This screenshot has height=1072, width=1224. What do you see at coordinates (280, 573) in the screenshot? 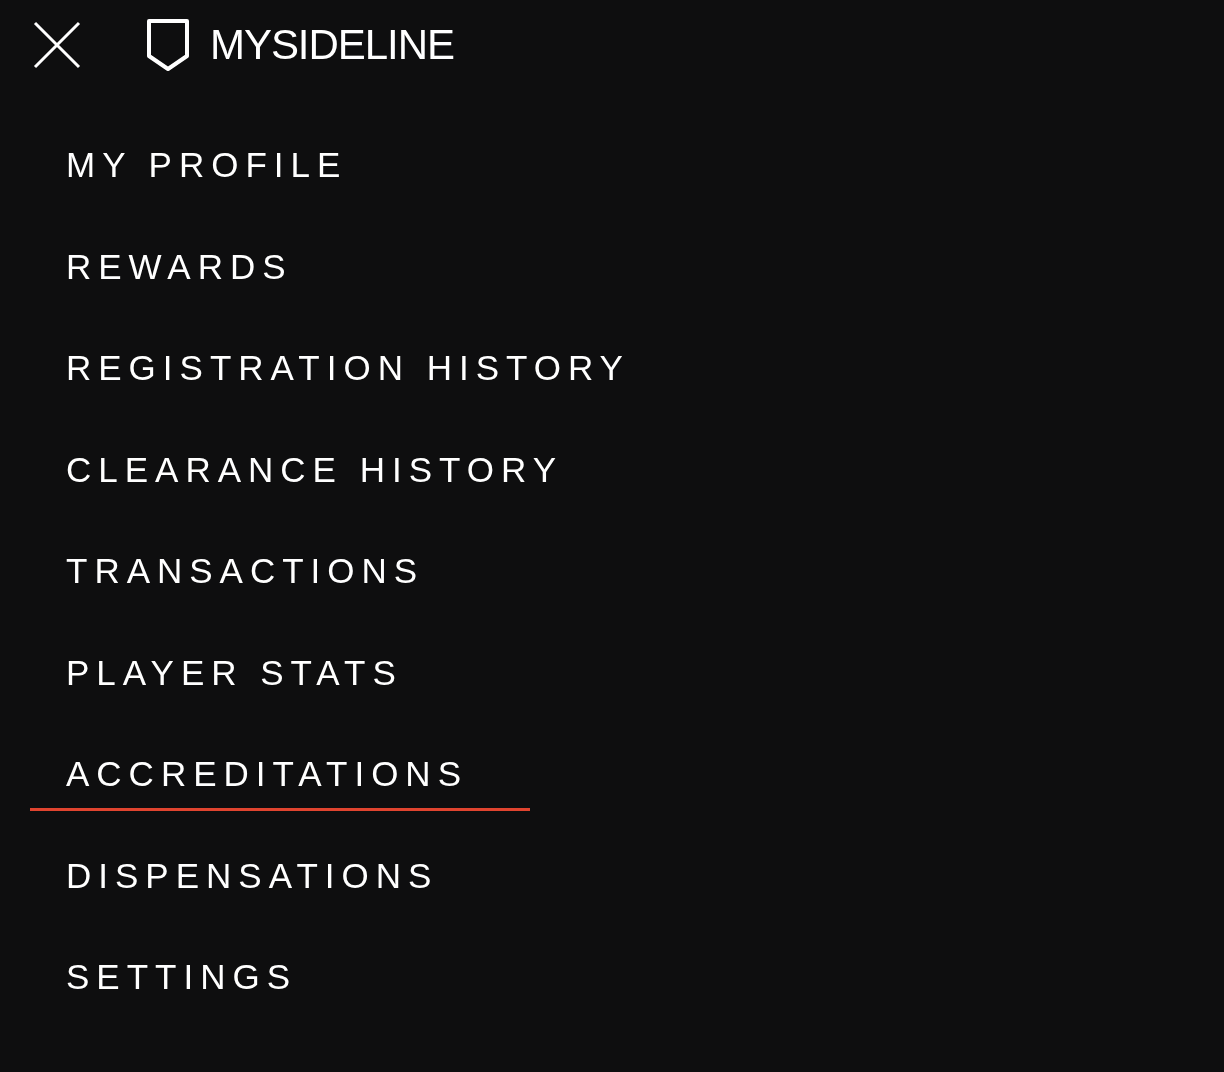
I see `menu-item: TRANSACTIONS` at bounding box center [280, 573].